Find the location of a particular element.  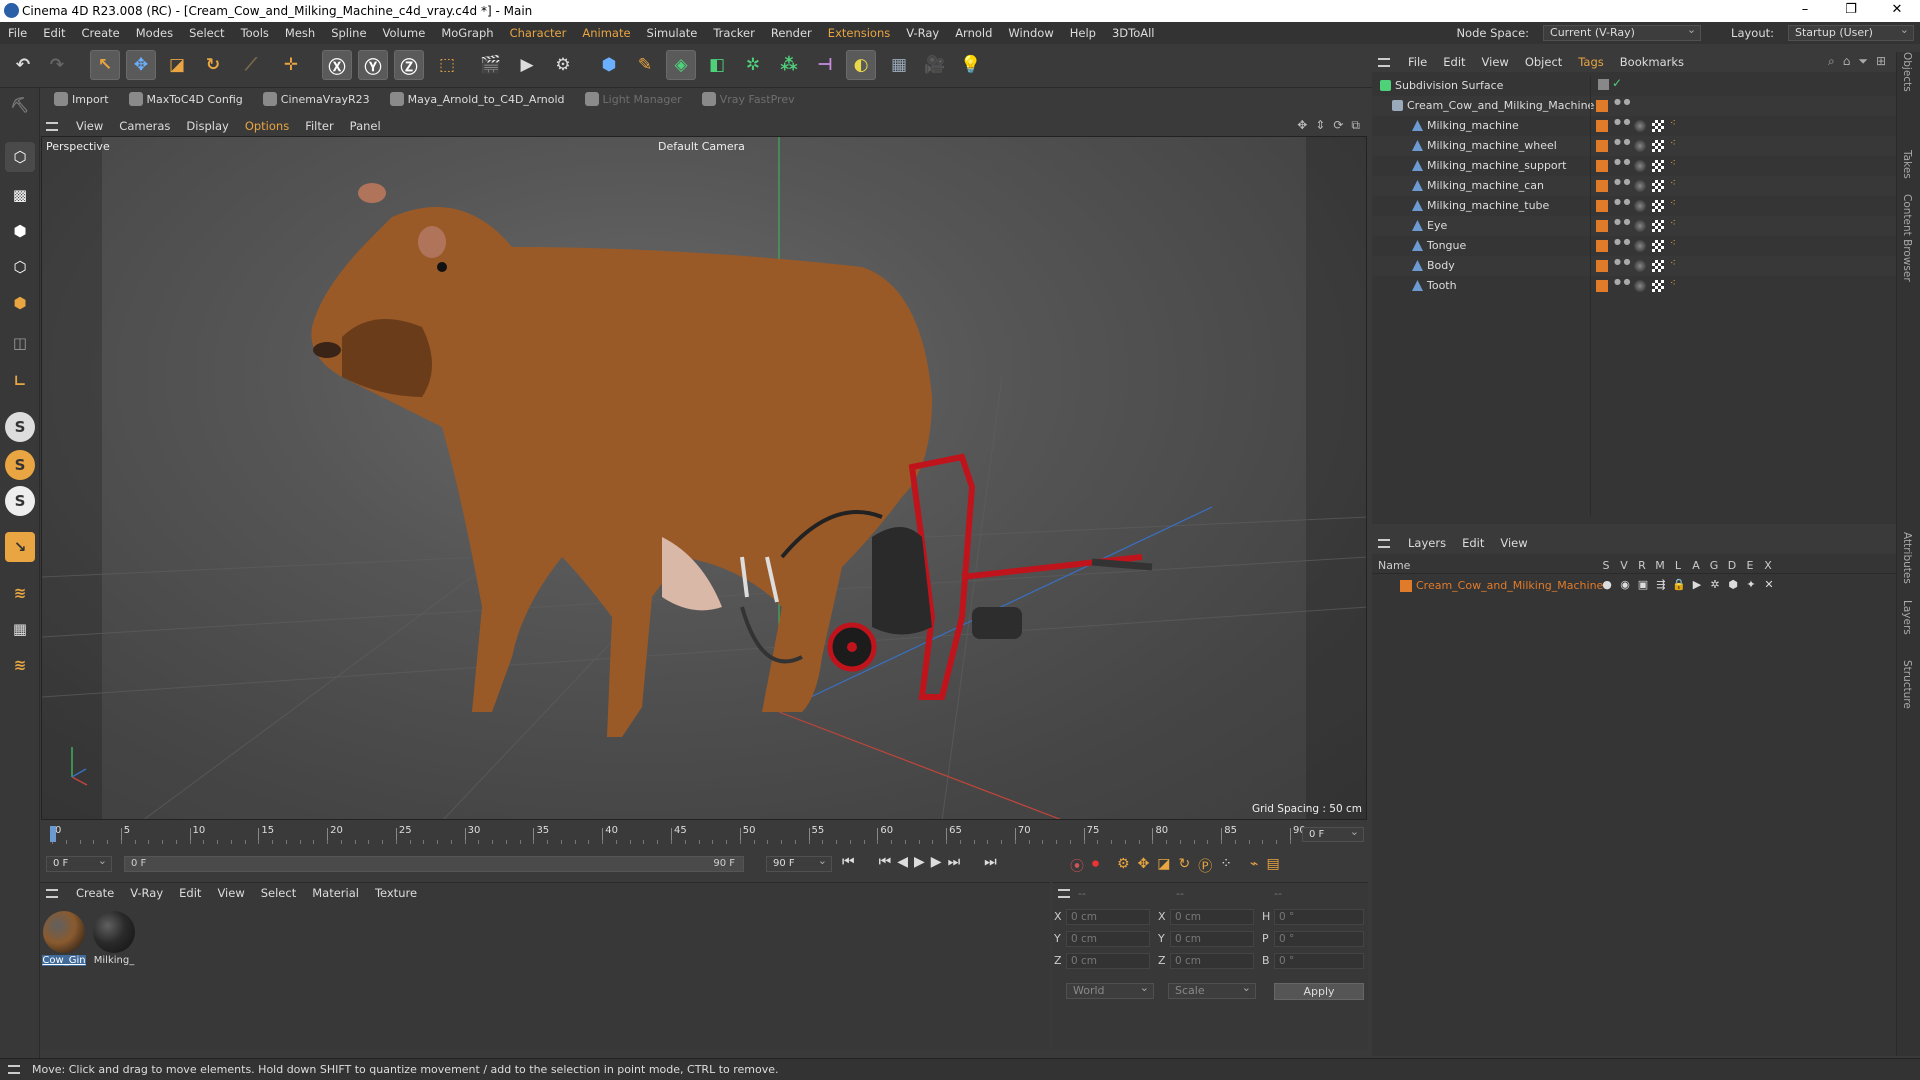

start-frame-field: 0 F is located at coordinates (79, 863).